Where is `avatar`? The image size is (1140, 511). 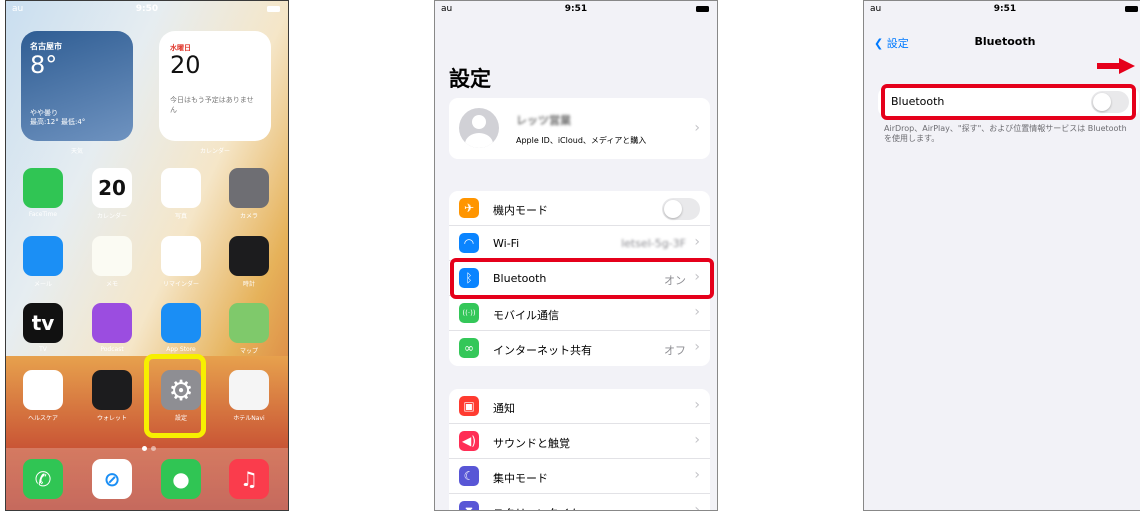 avatar is located at coordinates (479, 128).